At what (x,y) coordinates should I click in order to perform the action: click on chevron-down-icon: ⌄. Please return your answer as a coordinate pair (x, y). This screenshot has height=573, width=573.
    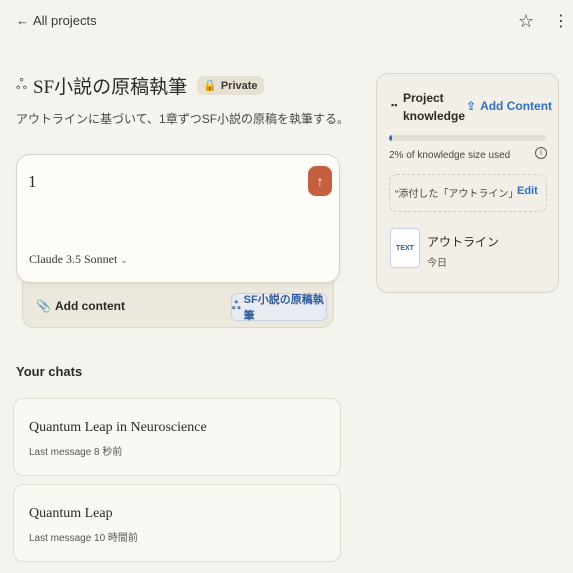
    Looking at the image, I should click on (124, 260).